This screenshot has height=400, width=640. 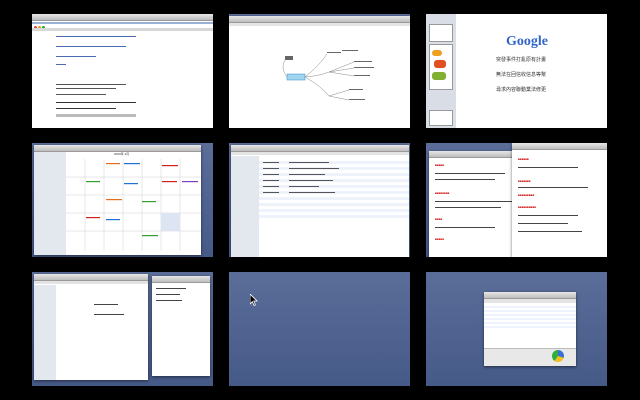 I want to click on calendar-window: 2009年 4月, so click(x=117, y=200).